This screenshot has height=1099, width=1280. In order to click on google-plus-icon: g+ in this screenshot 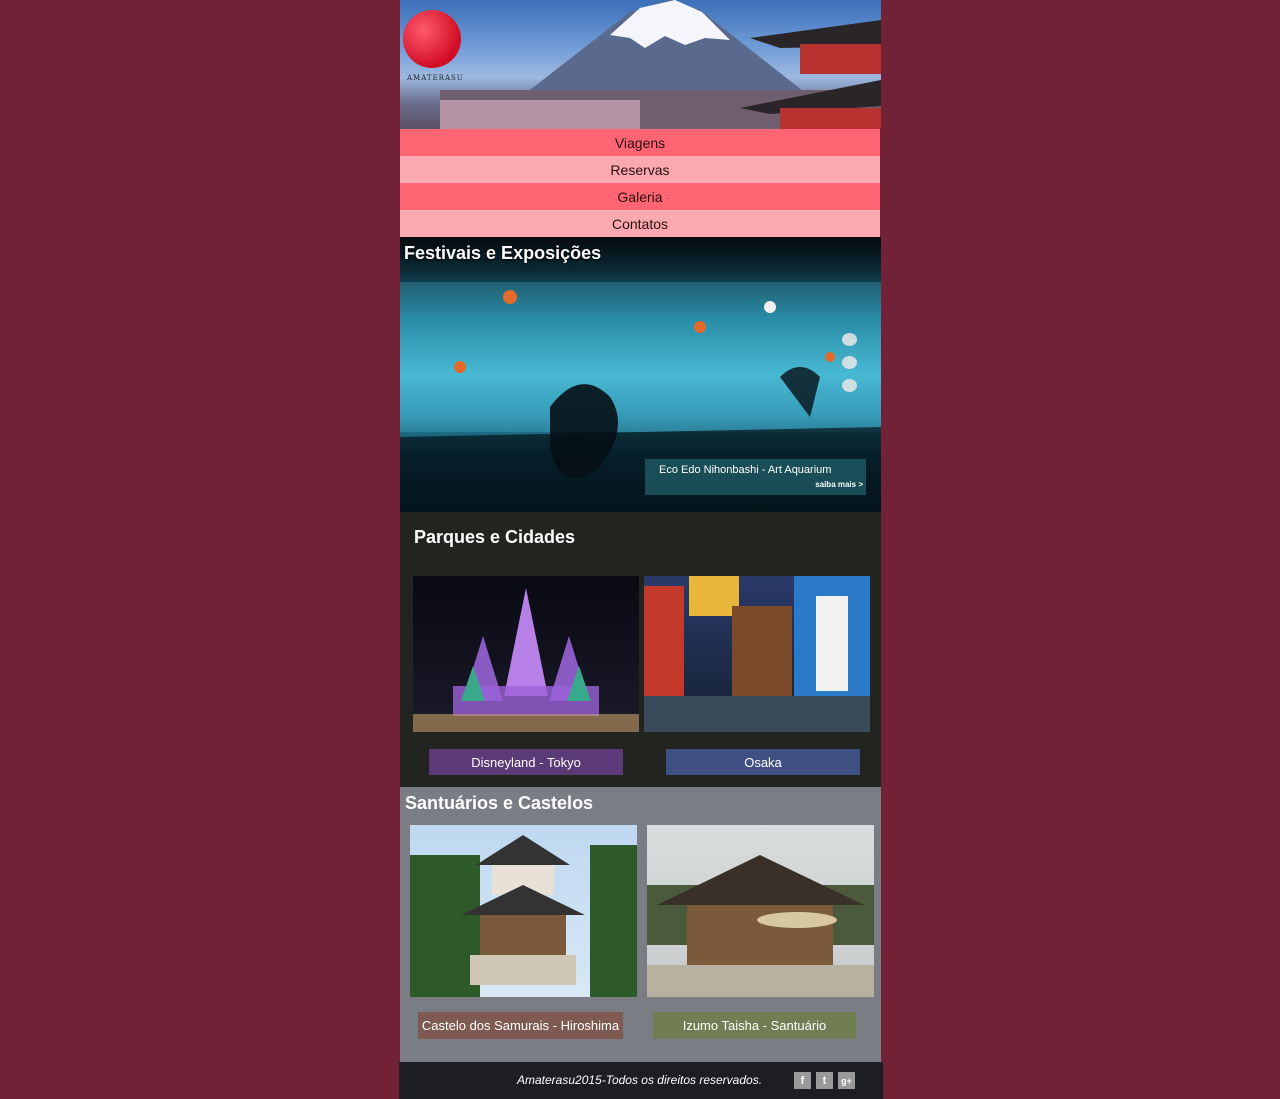, I will do `click(846, 1080)`.